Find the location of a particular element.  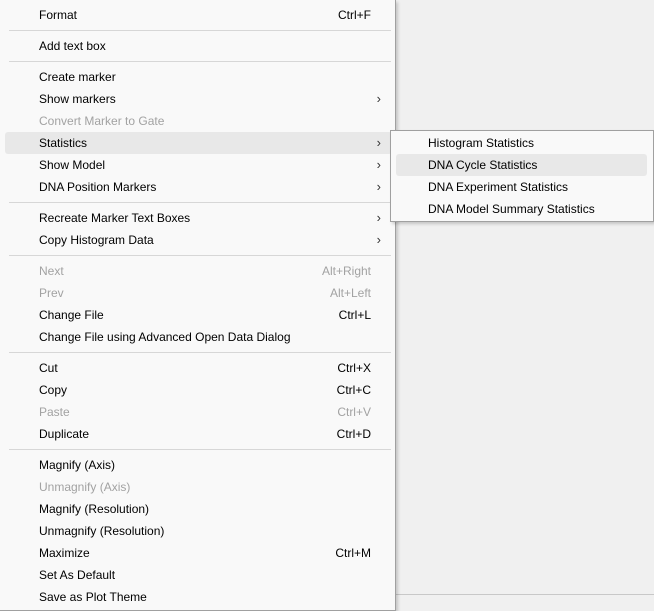

menu-item-dna-experiment-statistics: DNA Experiment Statistics is located at coordinates (521, 187).